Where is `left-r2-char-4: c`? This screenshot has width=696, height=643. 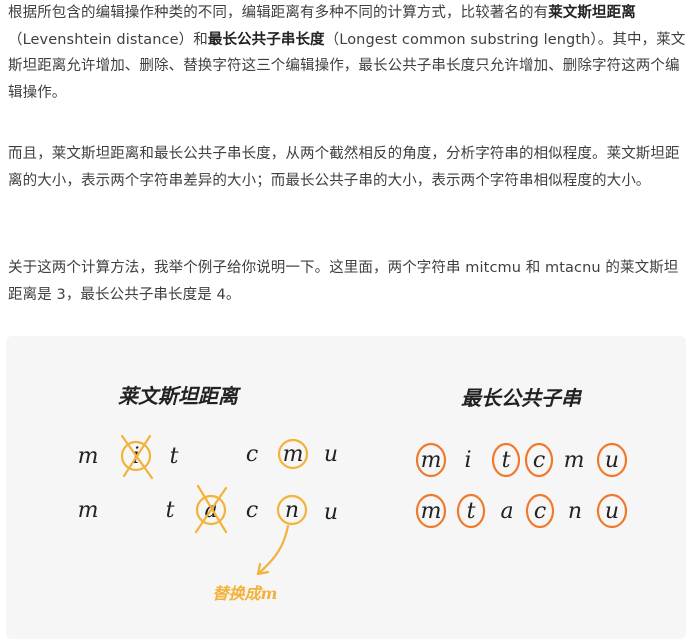 left-r2-char-4: c is located at coordinates (252, 510).